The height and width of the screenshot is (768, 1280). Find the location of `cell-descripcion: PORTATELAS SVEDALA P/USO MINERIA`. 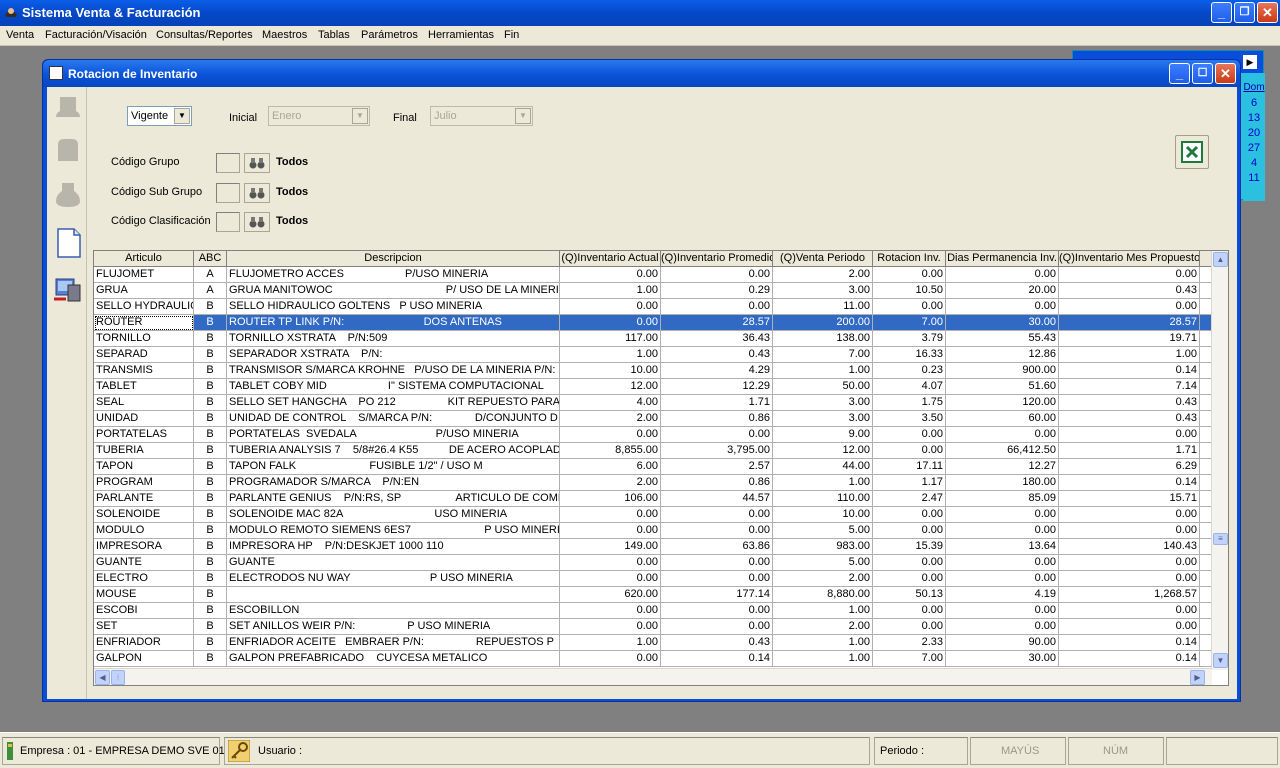

cell-descripcion: PORTATELAS SVEDALA P/USO MINERIA is located at coordinates (393, 435).